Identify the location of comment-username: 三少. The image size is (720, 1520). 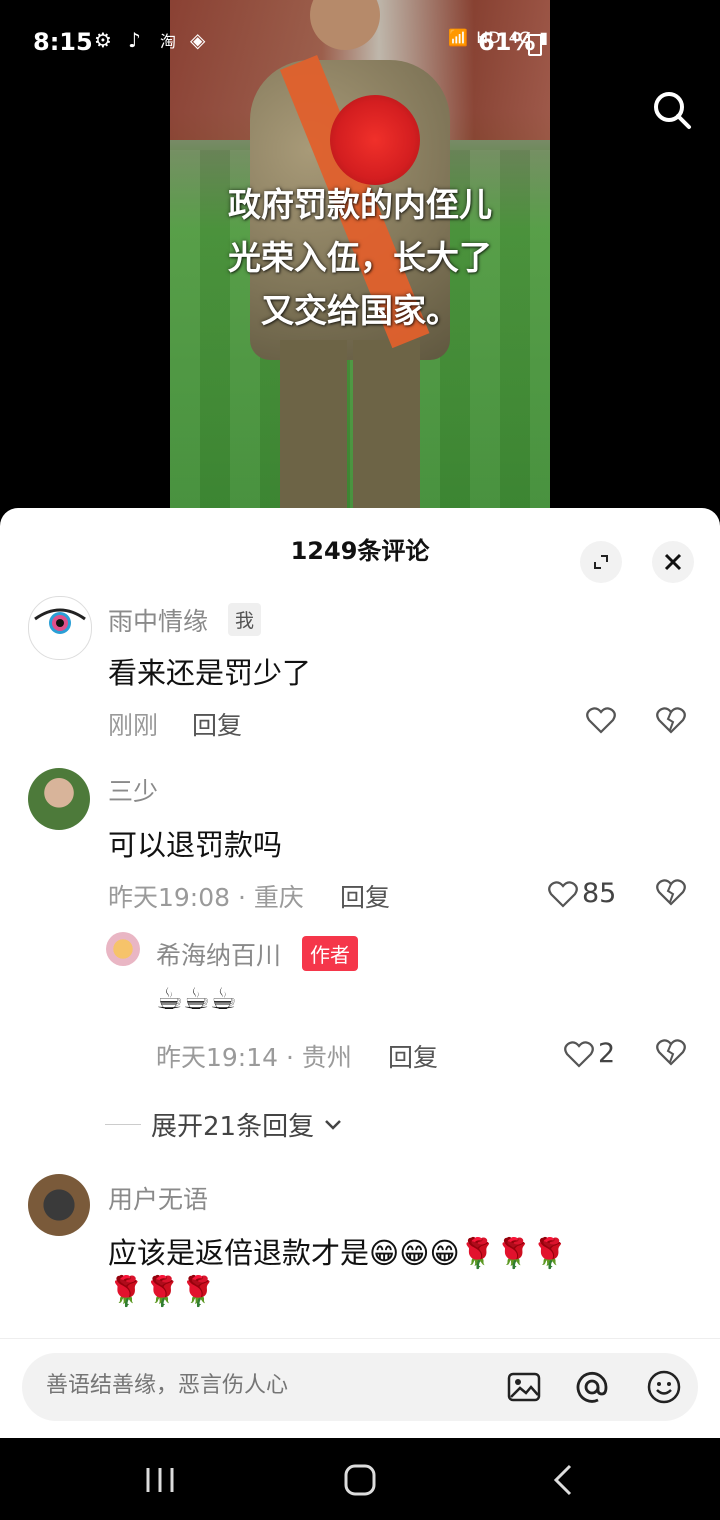
(133, 790).